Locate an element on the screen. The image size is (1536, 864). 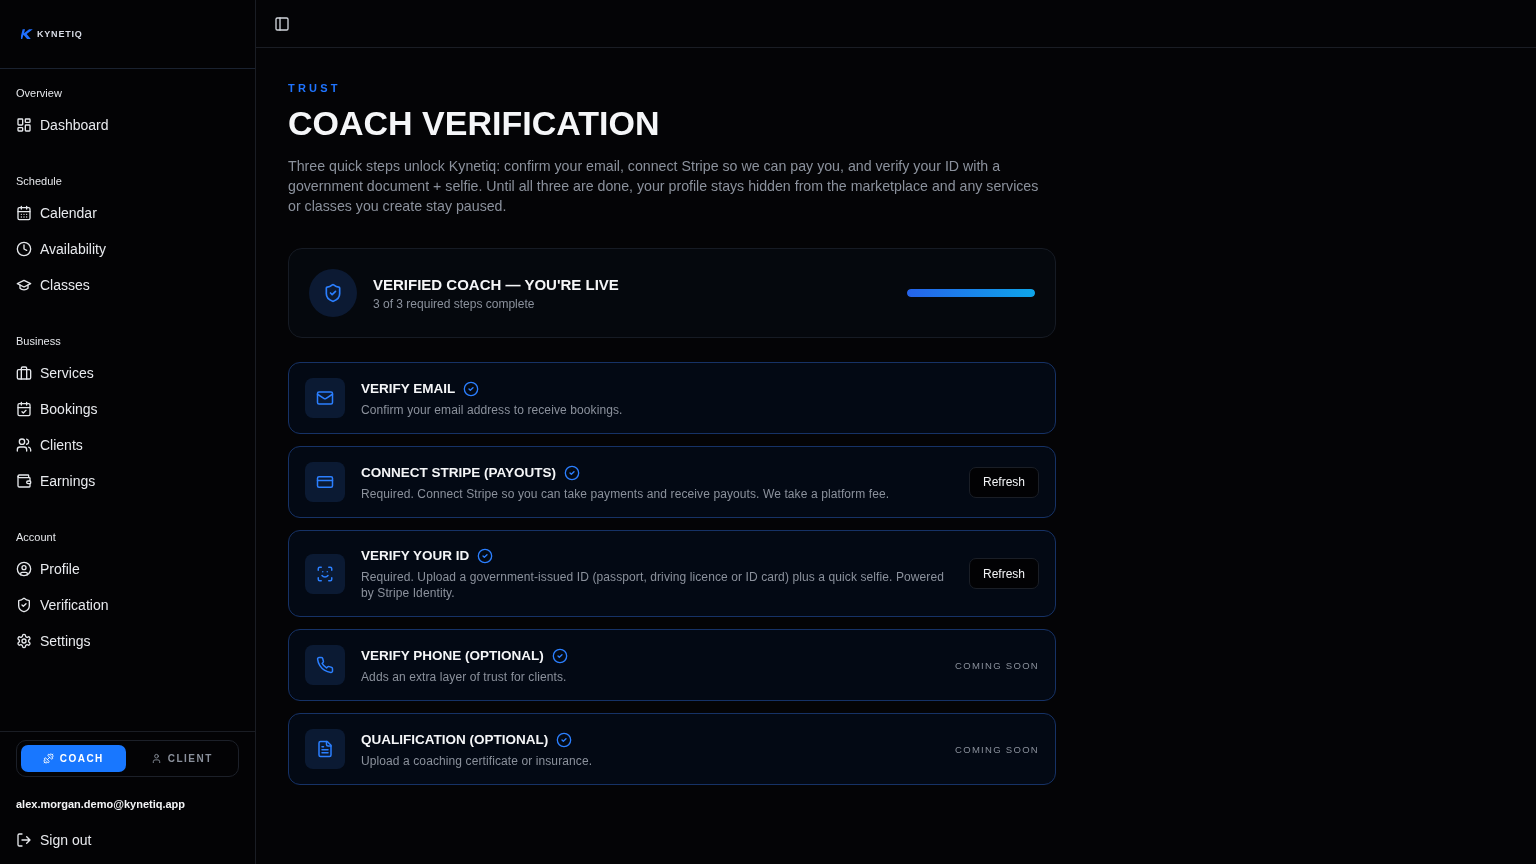
page-description: Three quick steps unlock Kynetiq: confirm your email, connect Stripe so we can pay you, and verify your ID with a government document + selfie. Until all three are done, your profile stays hidden from the marketplace and any services or classes you create stay paused. is located at coordinates (664, 186).